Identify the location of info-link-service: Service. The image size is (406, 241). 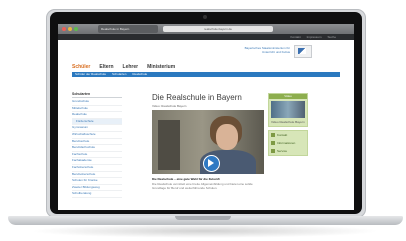
(288, 151).